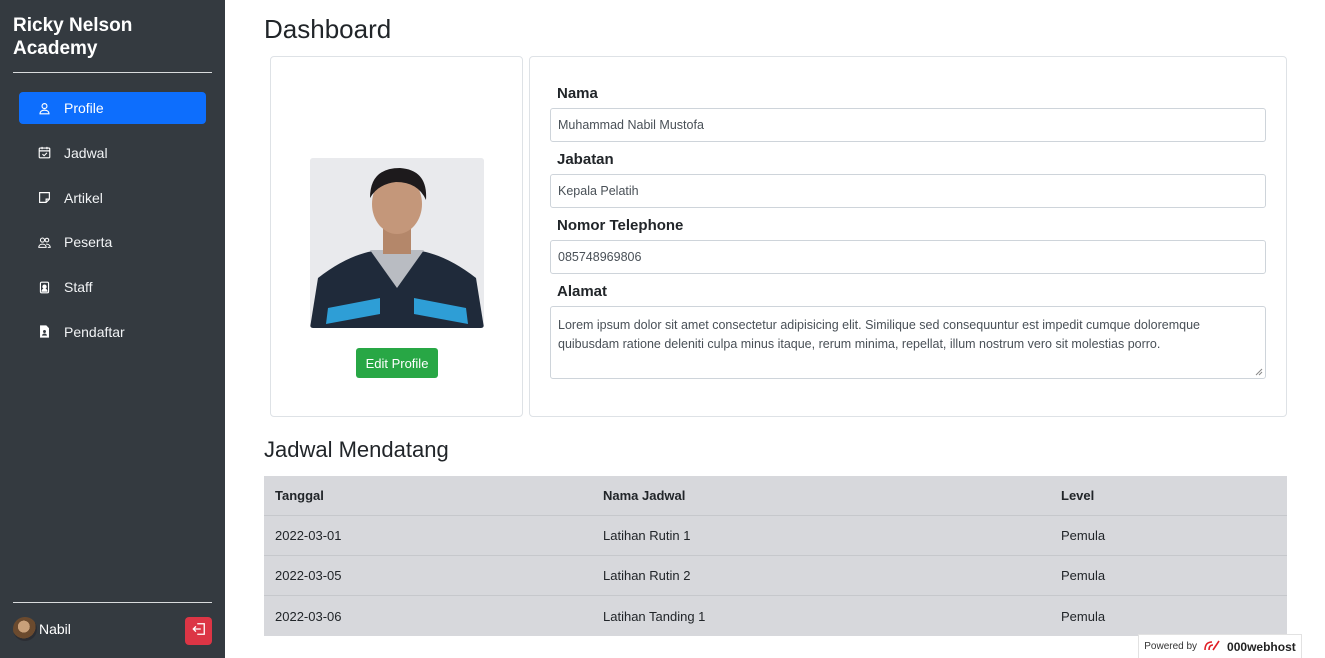 The width and height of the screenshot is (1325, 658). What do you see at coordinates (83, 197) in the screenshot?
I see `sidebar-item-label: Artikel` at bounding box center [83, 197].